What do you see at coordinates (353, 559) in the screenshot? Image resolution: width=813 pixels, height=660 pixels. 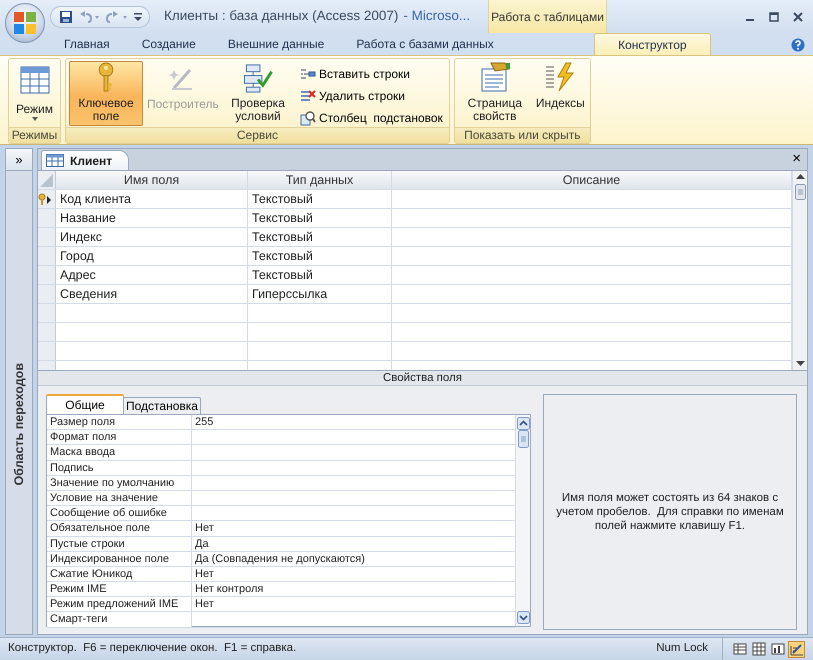 I see `property-value: Да (Совпадения не допускаются)` at bounding box center [353, 559].